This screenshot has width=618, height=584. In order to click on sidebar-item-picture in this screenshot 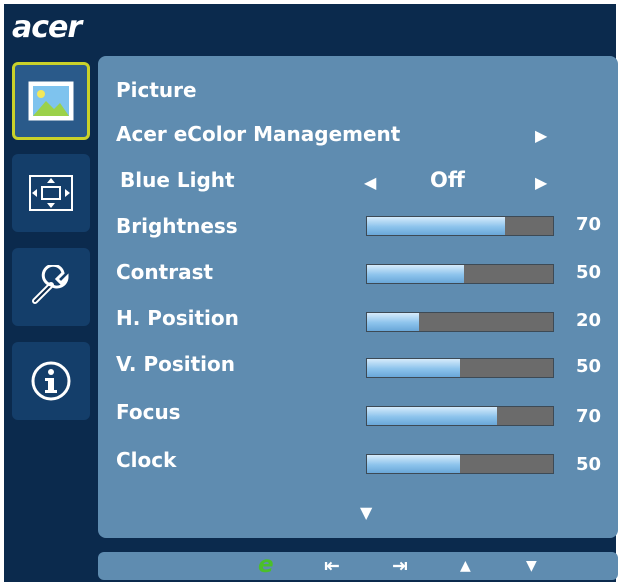, I will do `click(51, 101)`.